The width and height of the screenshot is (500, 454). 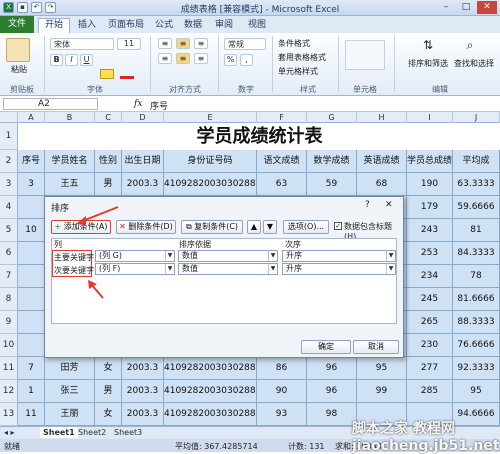 I want to click on arrowhead-add-level, so click(x=81, y=220).